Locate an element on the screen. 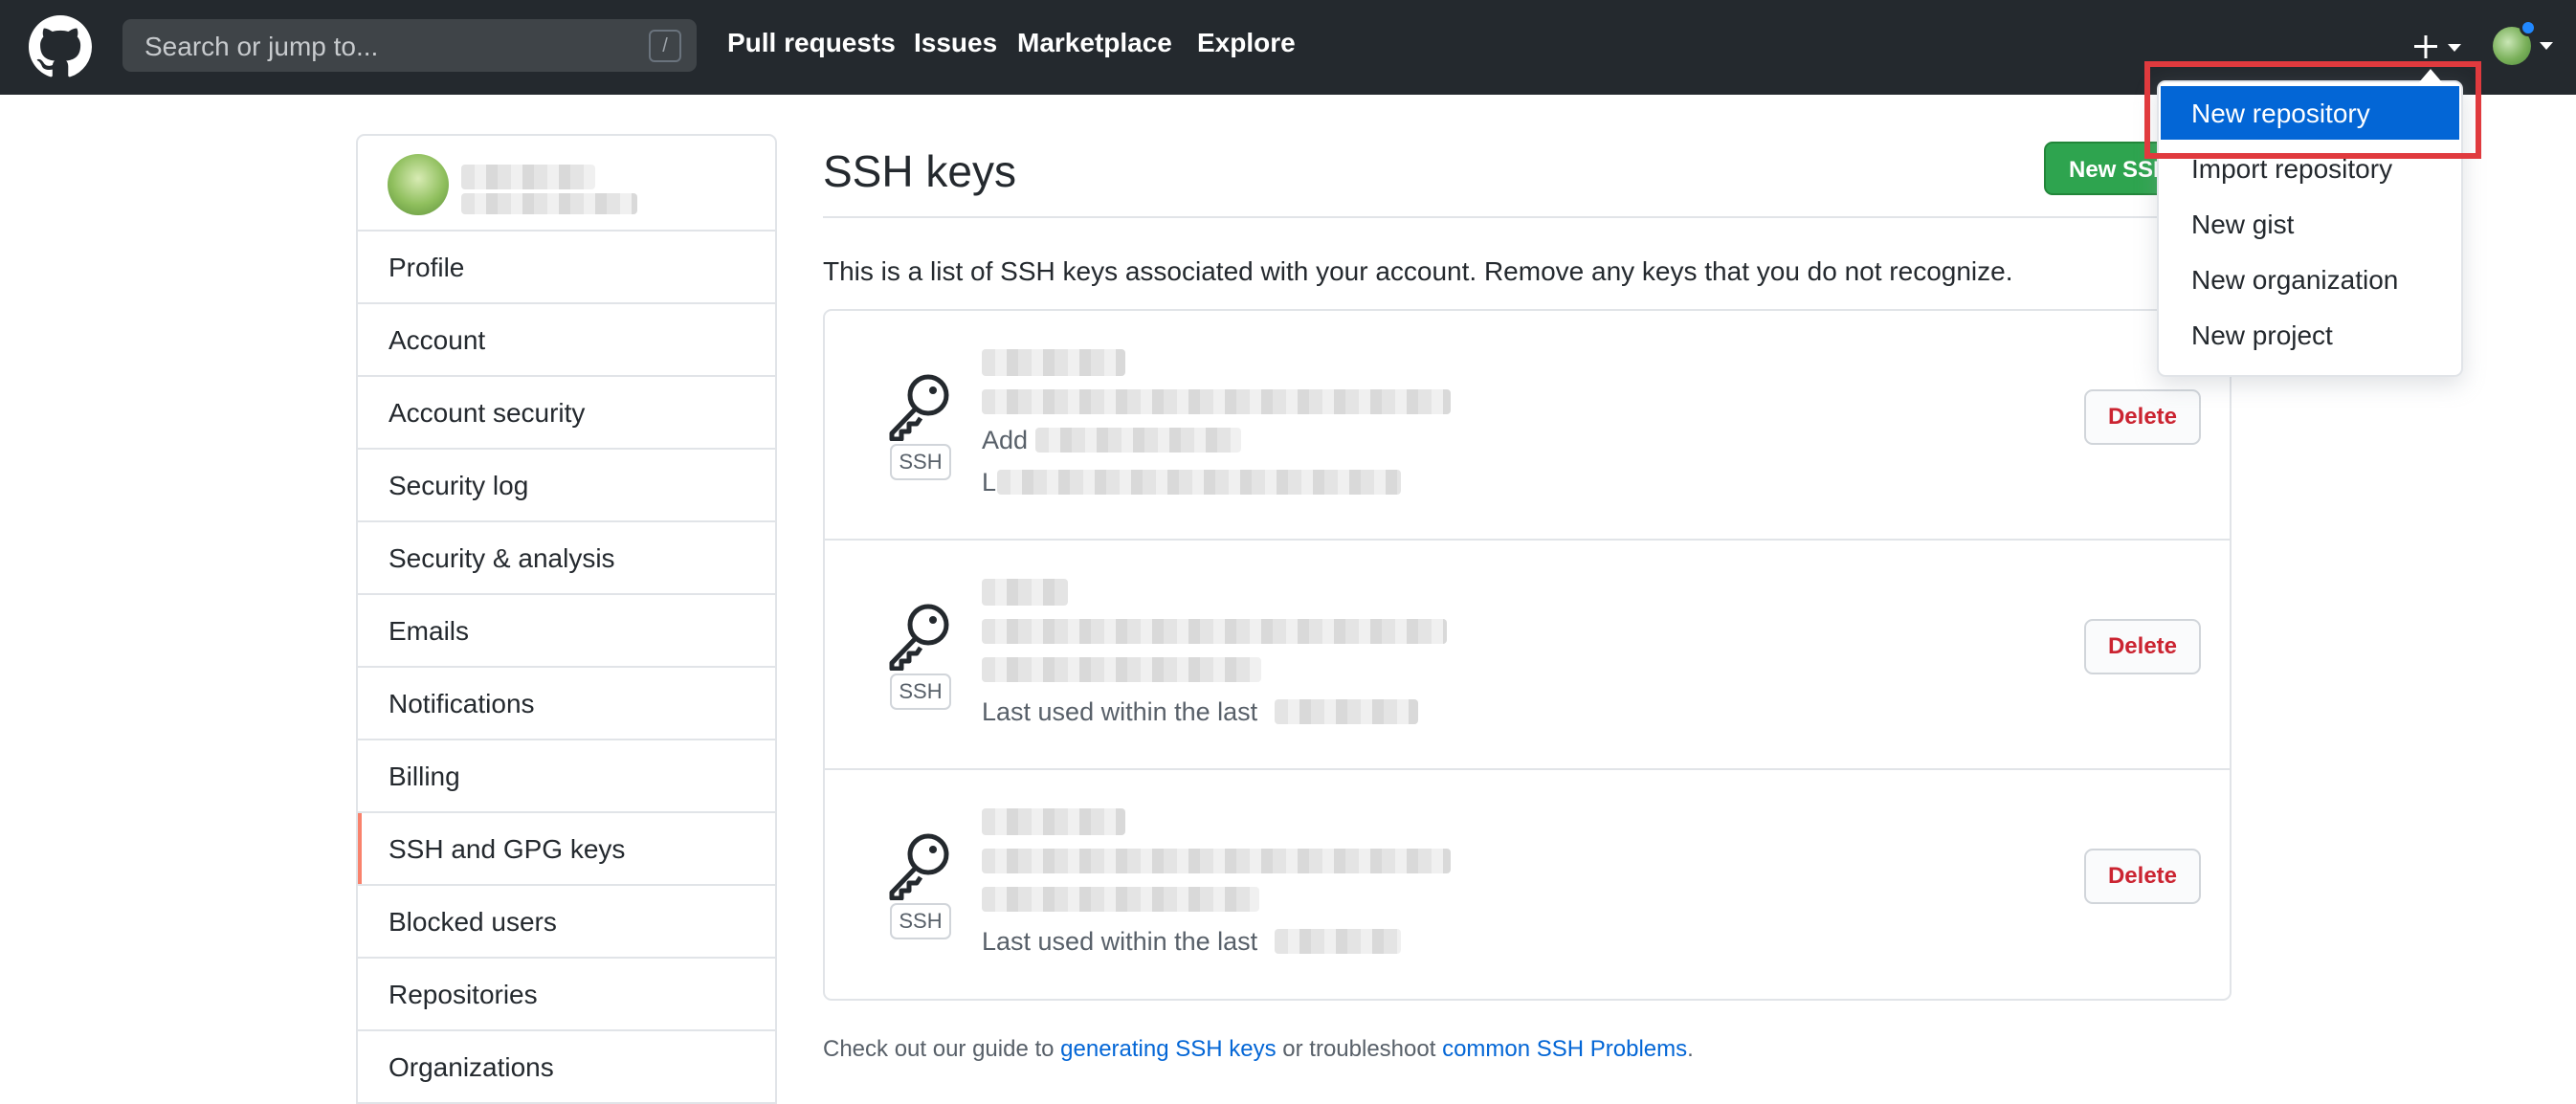 The width and height of the screenshot is (2576, 1104). footer-middle: or troubleshoot is located at coordinates (1359, 1049).